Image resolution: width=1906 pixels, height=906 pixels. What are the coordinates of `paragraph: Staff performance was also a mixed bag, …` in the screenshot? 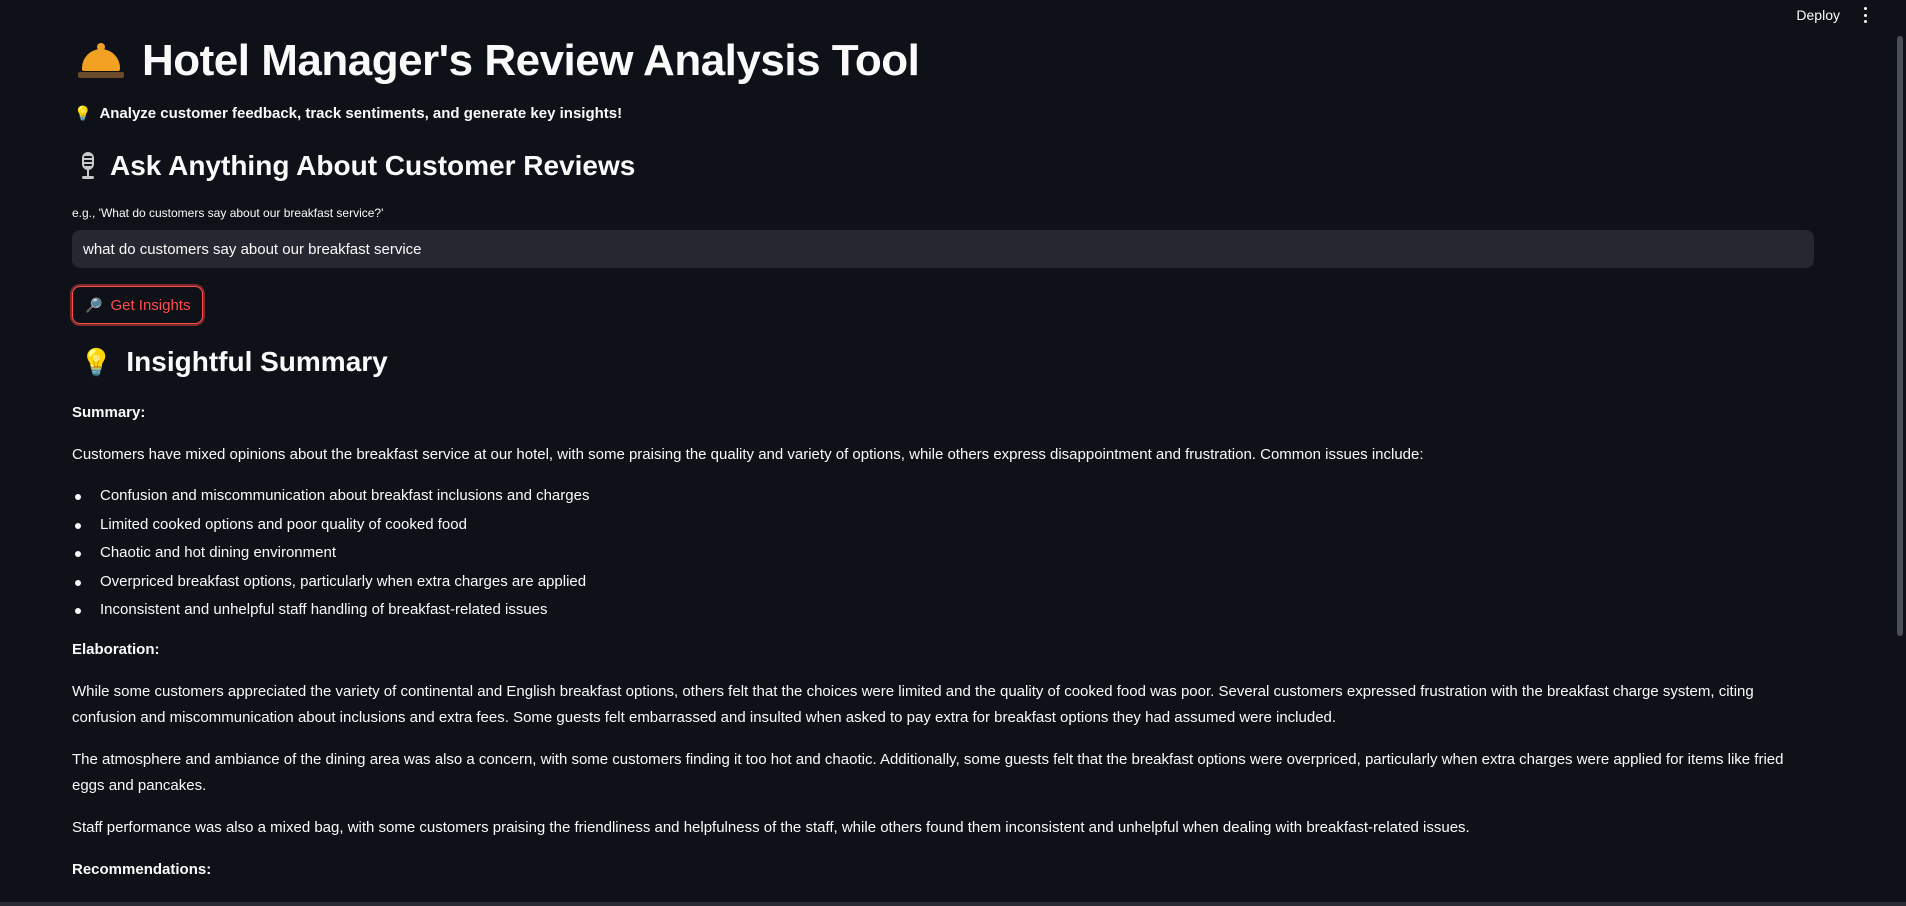 It's located at (771, 827).